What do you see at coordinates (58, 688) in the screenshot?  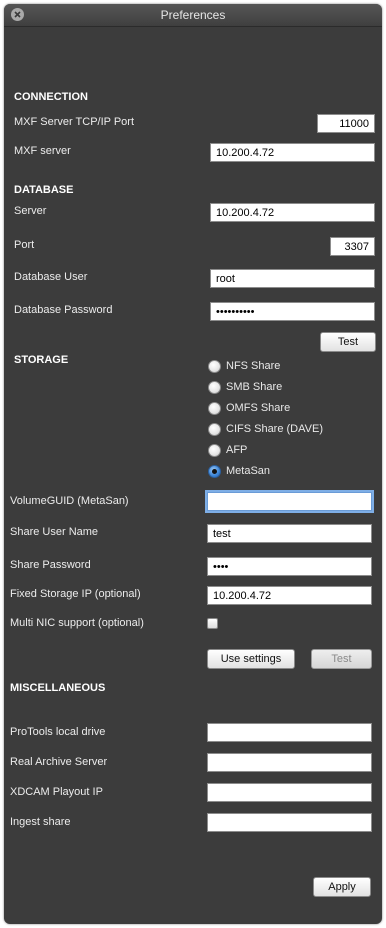 I see `misc-header: MISCELLANEOUS` at bounding box center [58, 688].